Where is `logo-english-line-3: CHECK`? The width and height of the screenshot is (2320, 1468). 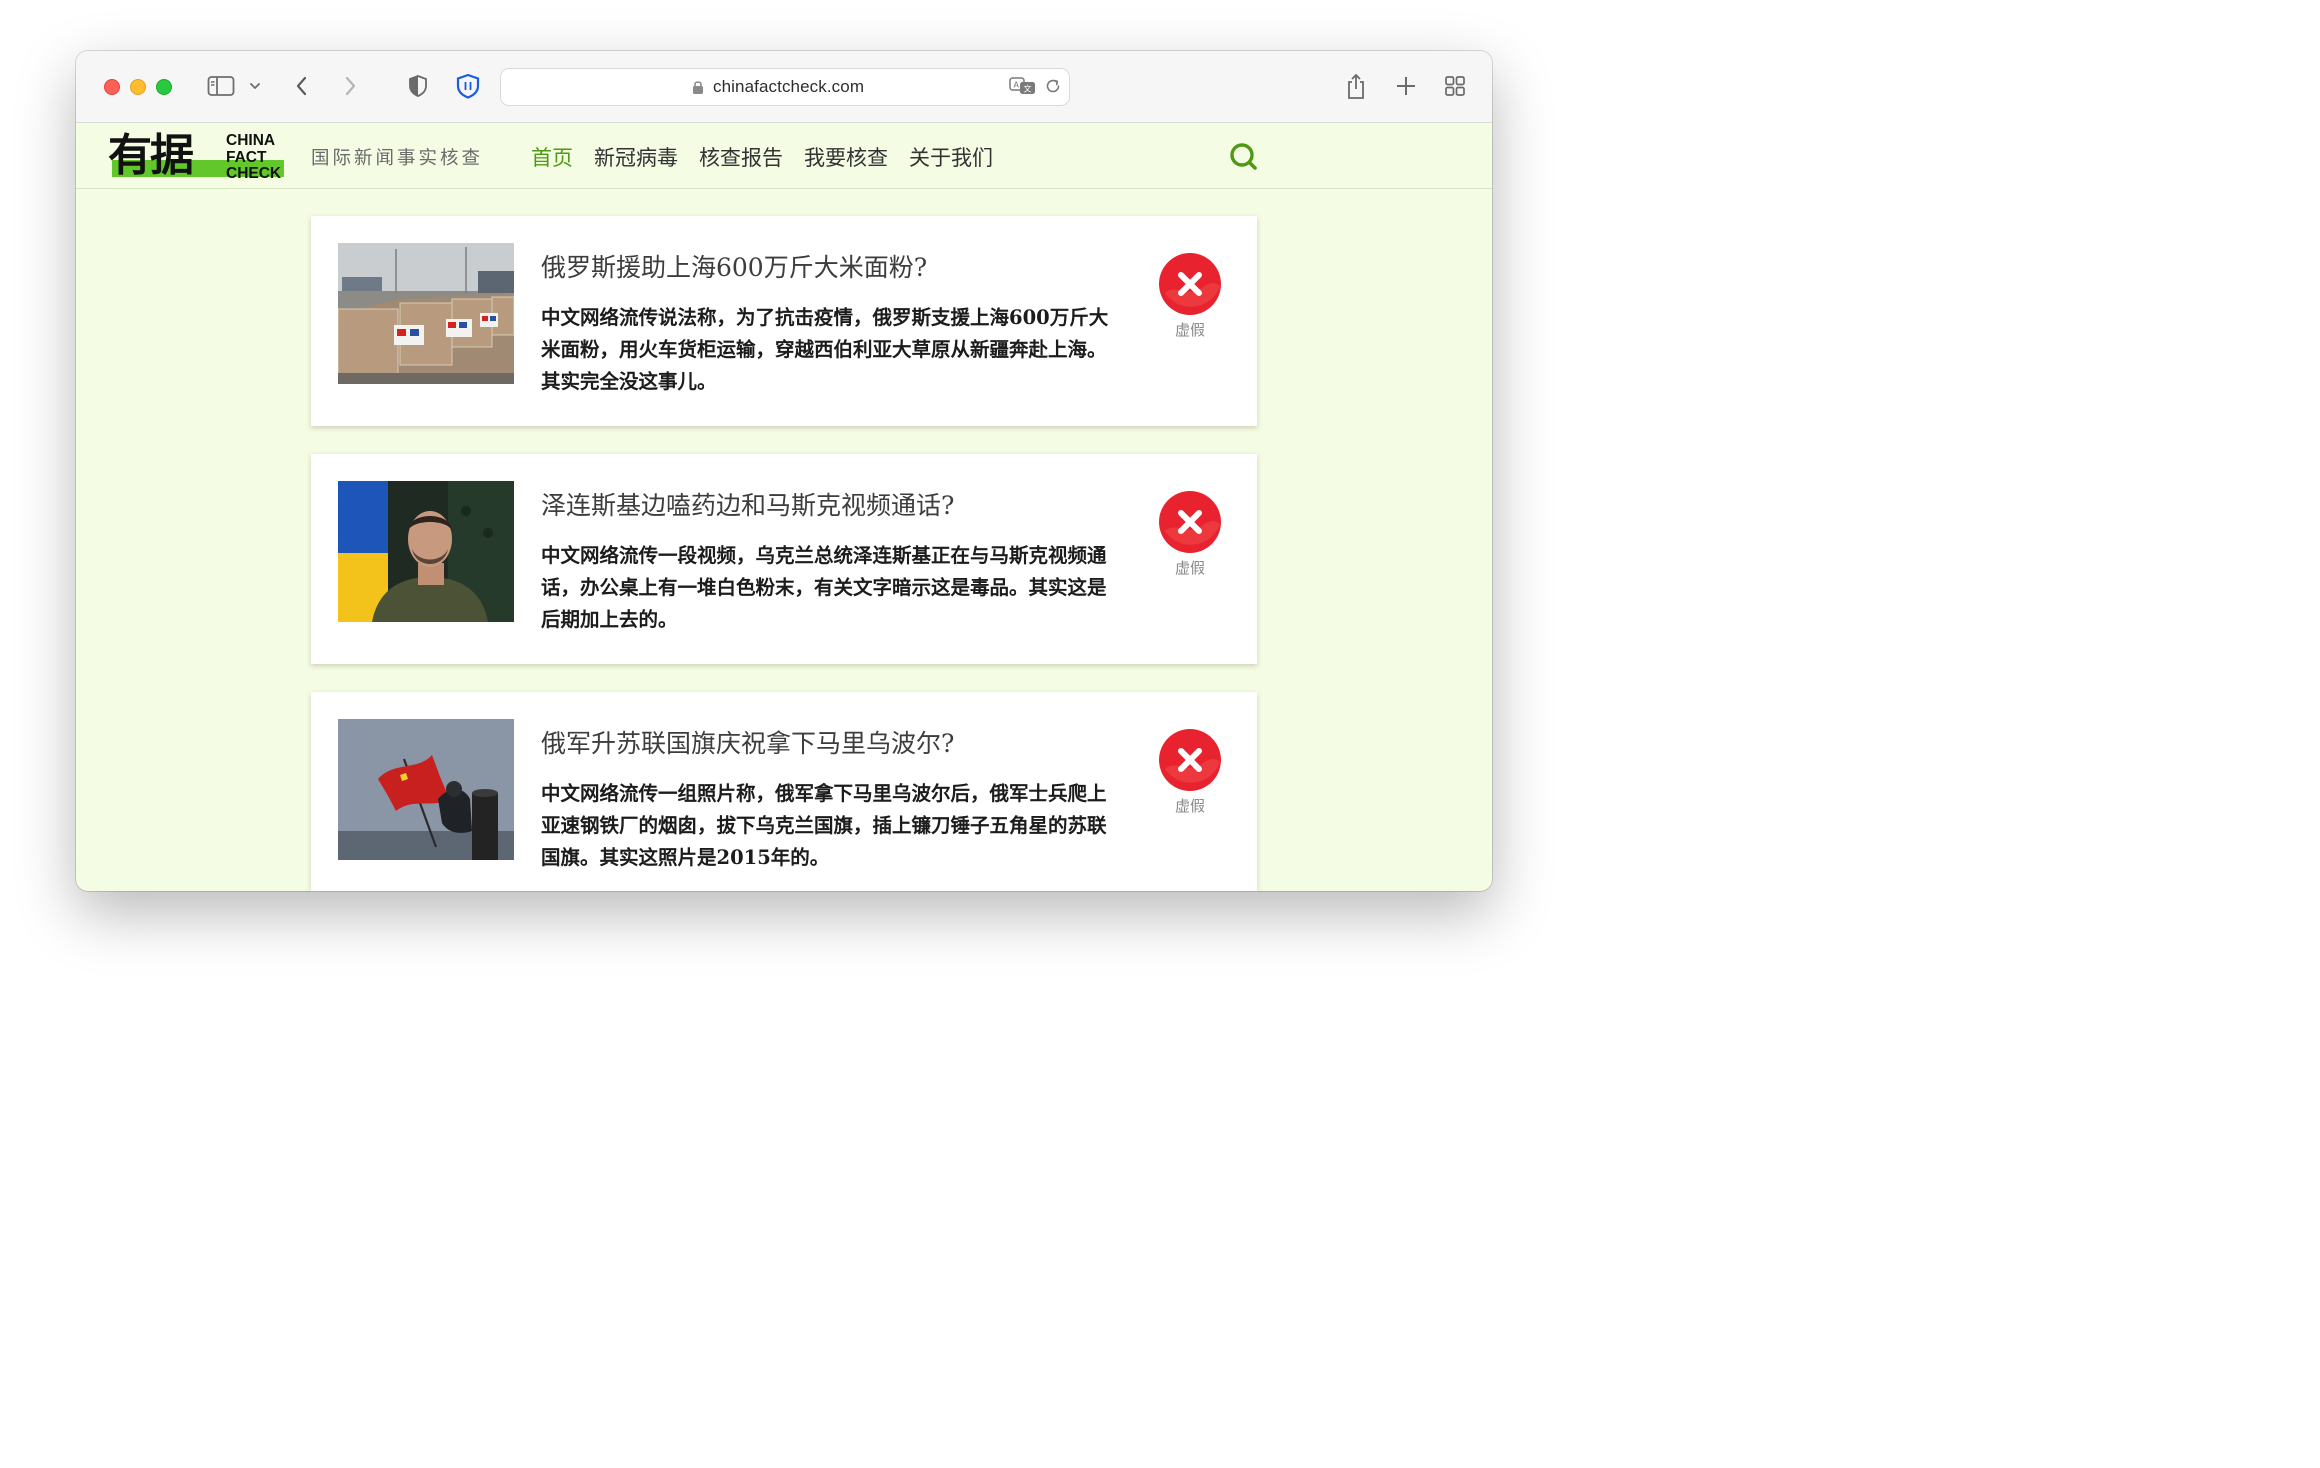
logo-english-line-3: CHECK is located at coordinates (254, 173).